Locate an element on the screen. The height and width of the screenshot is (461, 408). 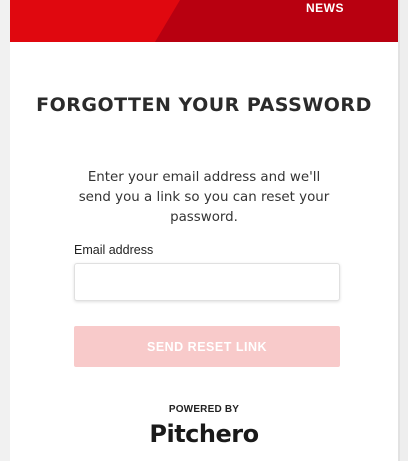
send-reset-link-button: SEND RESET LINK is located at coordinates (207, 346).